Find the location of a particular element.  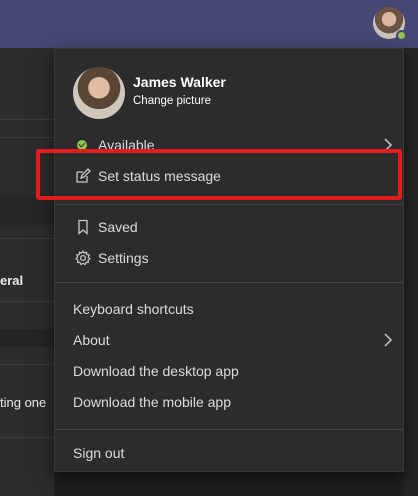

change-picture-link: Change picture is located at coordinates (172, 101).